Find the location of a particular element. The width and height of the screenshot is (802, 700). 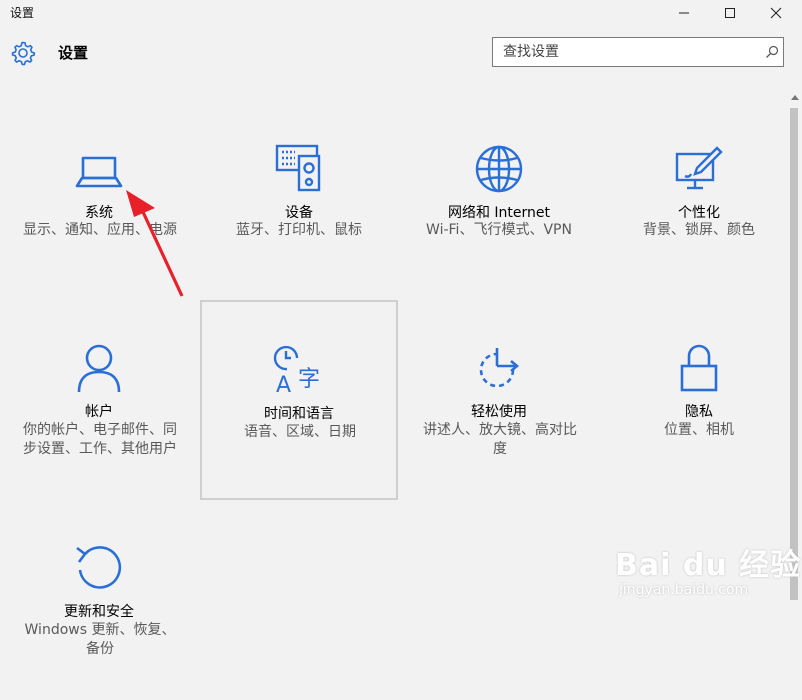

tile-label: 帐户 is located at coordinates (99, 412).